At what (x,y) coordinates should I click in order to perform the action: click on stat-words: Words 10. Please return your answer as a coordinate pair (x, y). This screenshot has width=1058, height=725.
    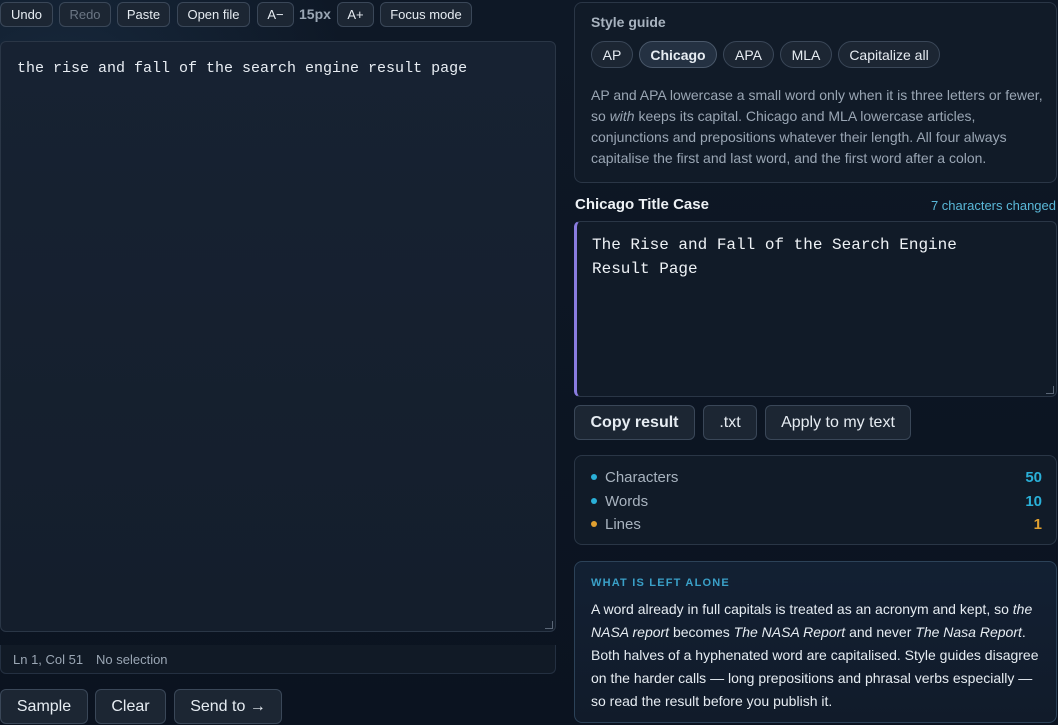
    Looking at the image, I should click on (816, 502).